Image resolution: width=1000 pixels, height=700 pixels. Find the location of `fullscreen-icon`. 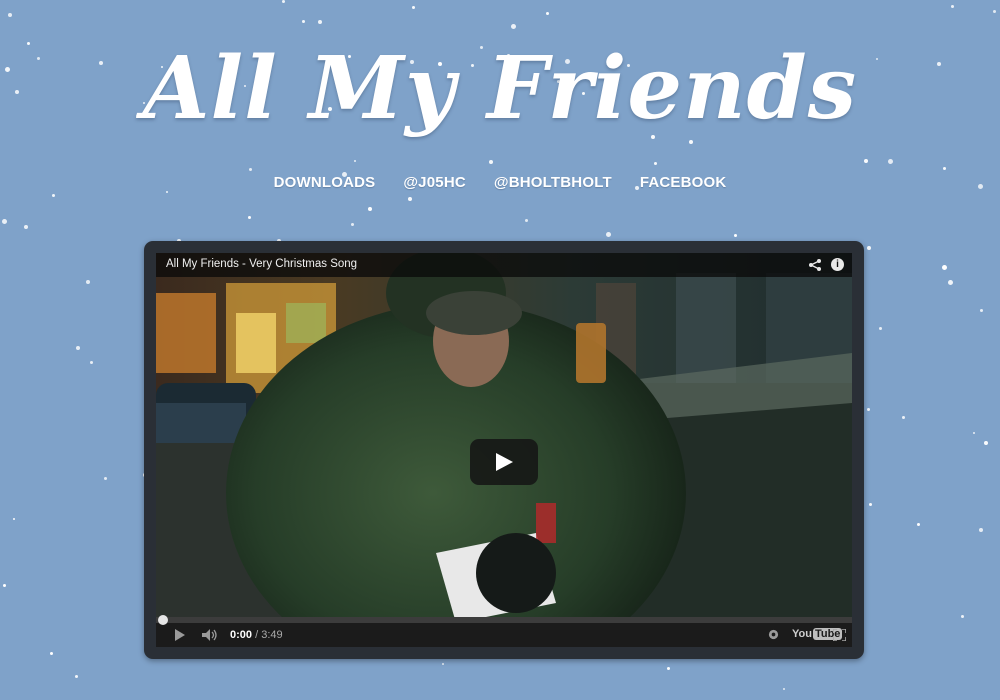

fullscreen-icon is located at coordinates (839, 635).